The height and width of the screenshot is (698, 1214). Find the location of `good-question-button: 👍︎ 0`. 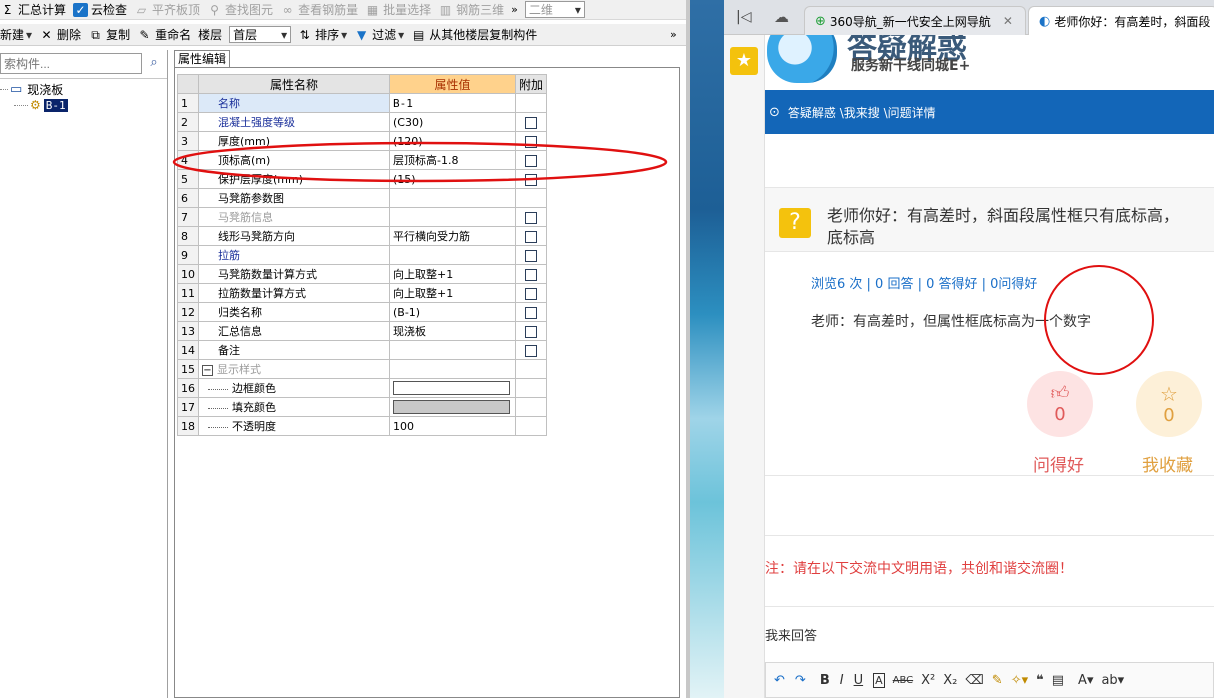

good-question-button: 👍︎ 0 is located at coordinates (1060, 404).